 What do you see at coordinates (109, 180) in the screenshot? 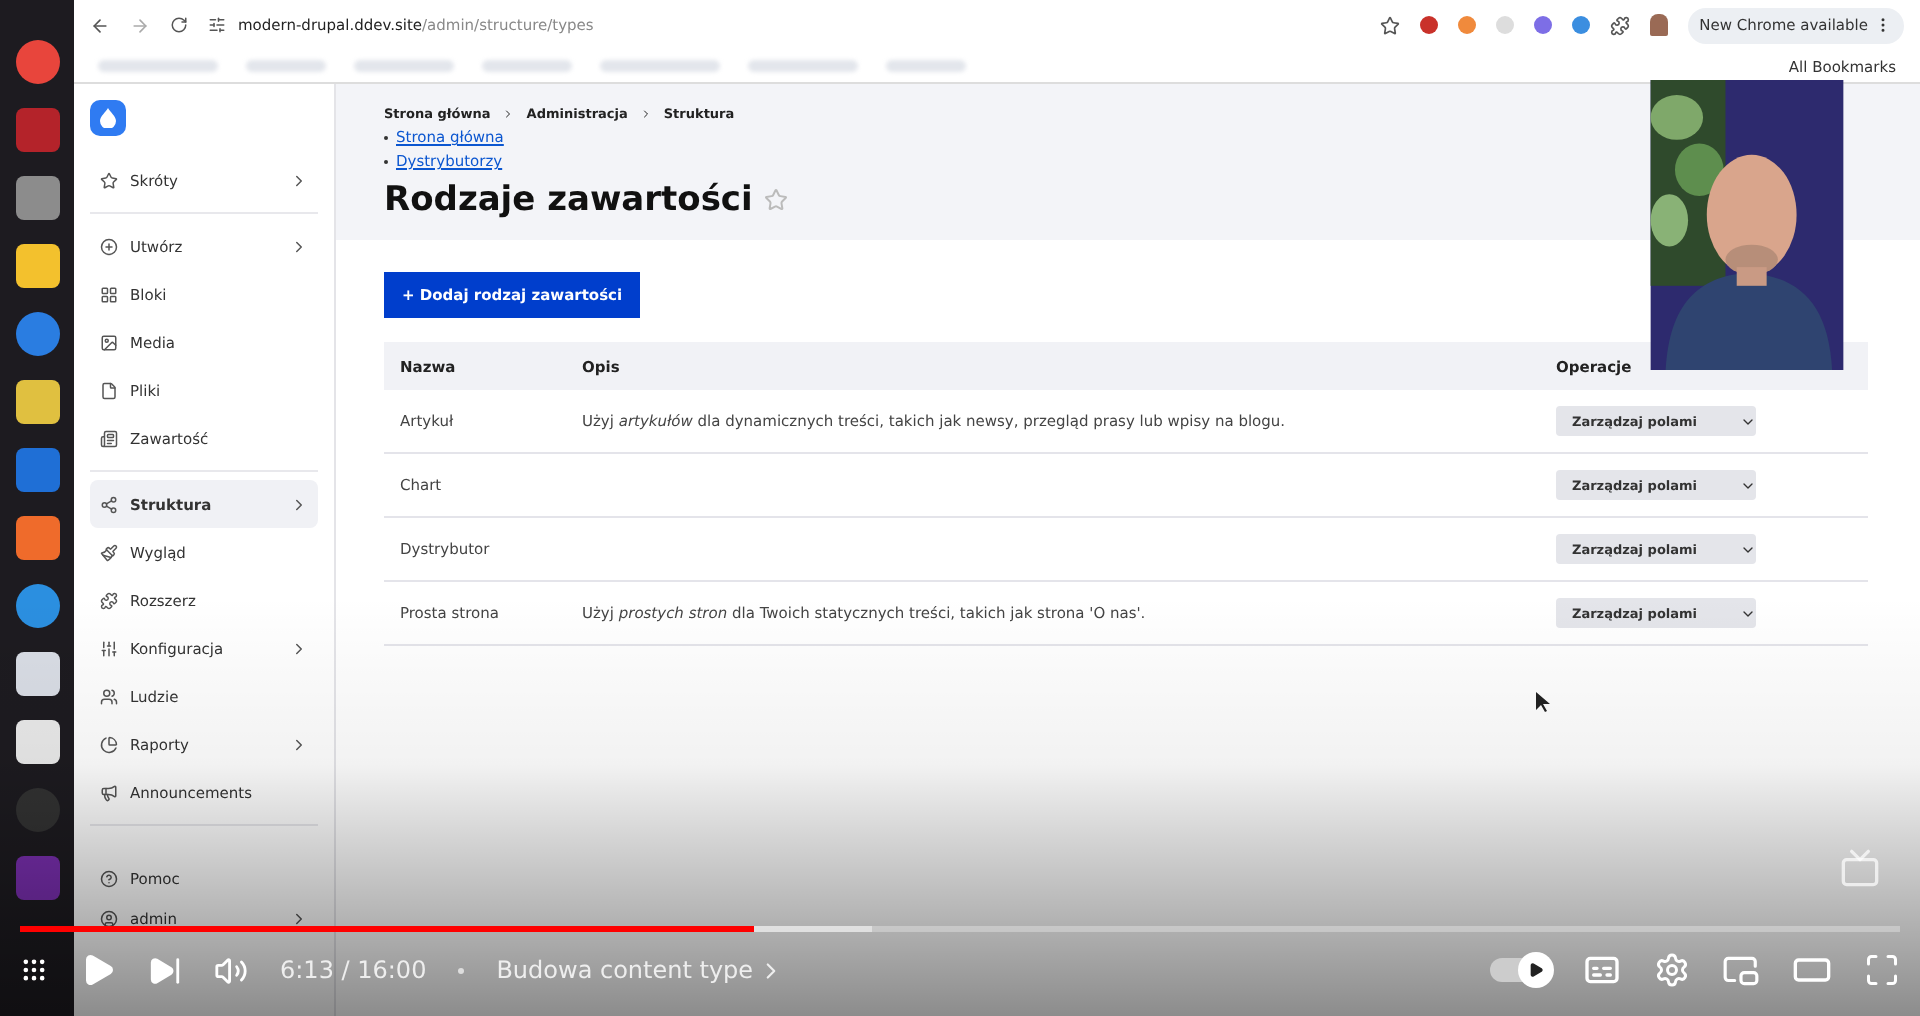
I see `star-icon` at bounding box center [109, 180].